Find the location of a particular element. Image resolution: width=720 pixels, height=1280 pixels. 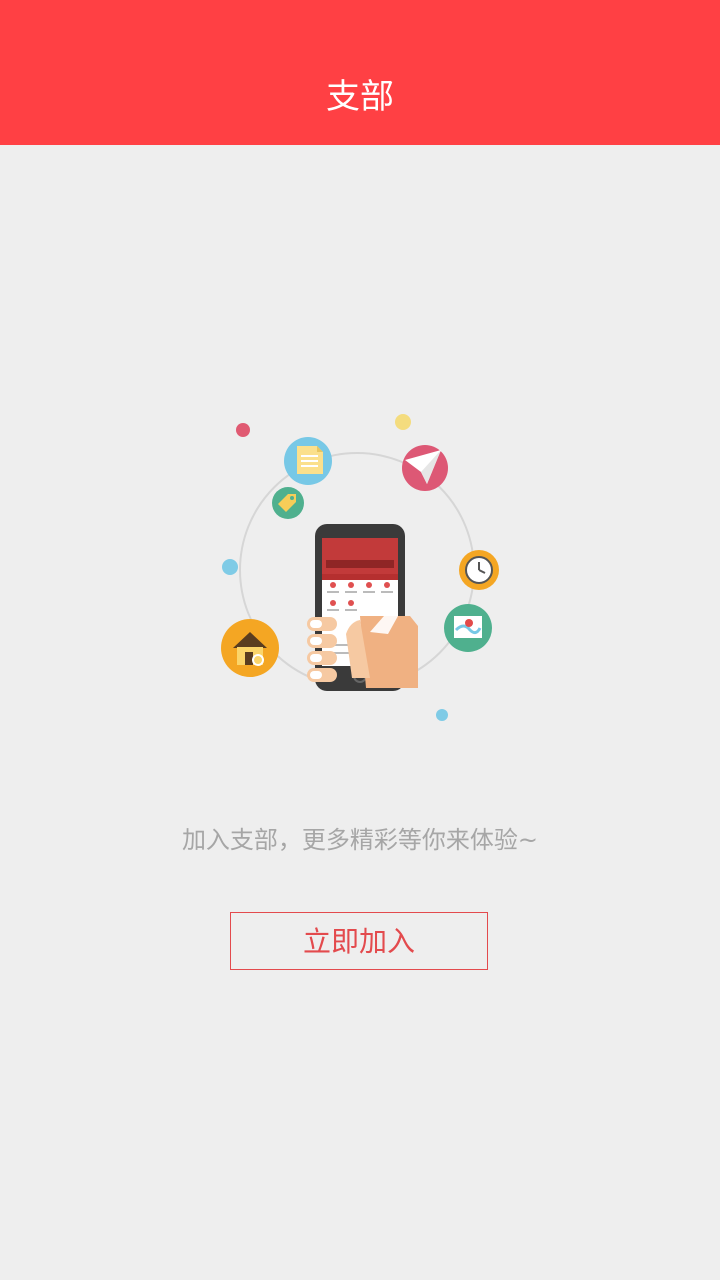

page-title: 支部 is located at coordinates (360, 97).